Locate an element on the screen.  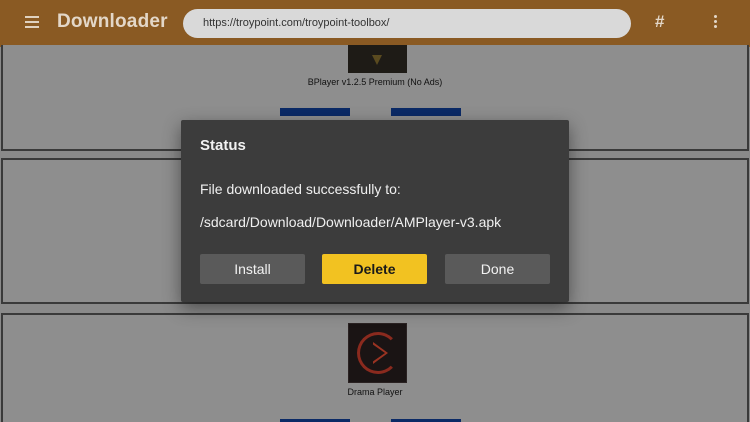
overflow-menu-icon is located at coordinates (716, 22).